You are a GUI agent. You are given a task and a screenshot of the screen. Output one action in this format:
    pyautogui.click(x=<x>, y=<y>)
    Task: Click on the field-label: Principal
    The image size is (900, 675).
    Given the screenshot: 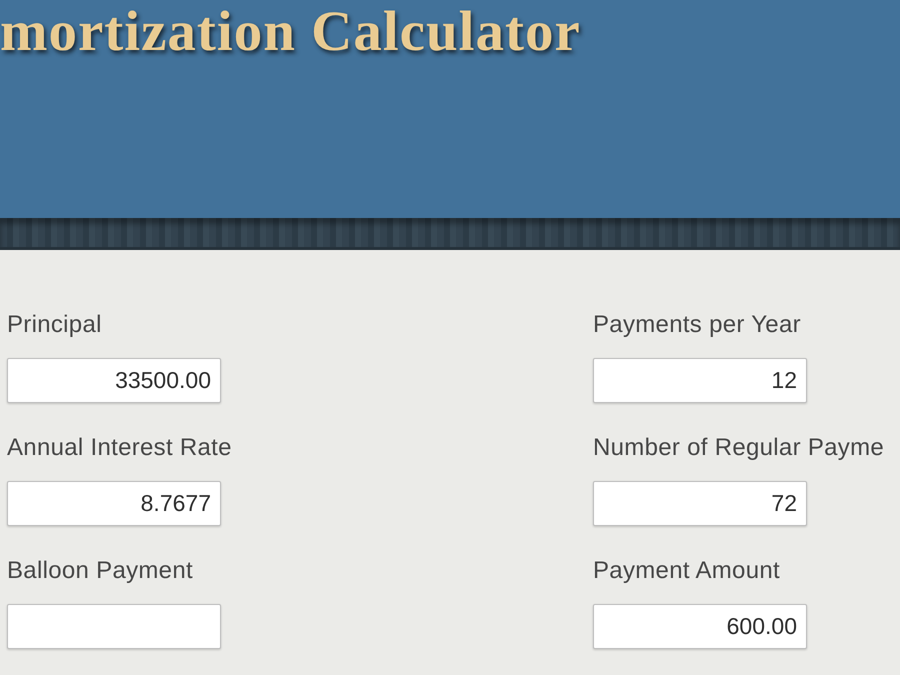 What is the action you would take?
    pyautogui.click(x=54, y=325)
    